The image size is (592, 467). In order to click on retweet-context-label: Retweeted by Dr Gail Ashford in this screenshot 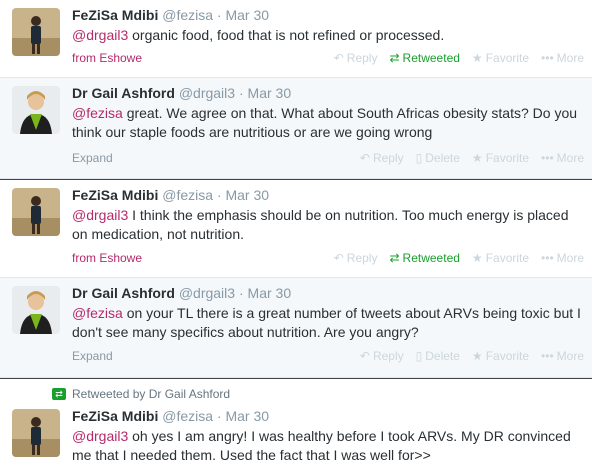, I will do `click(151, 394)`.